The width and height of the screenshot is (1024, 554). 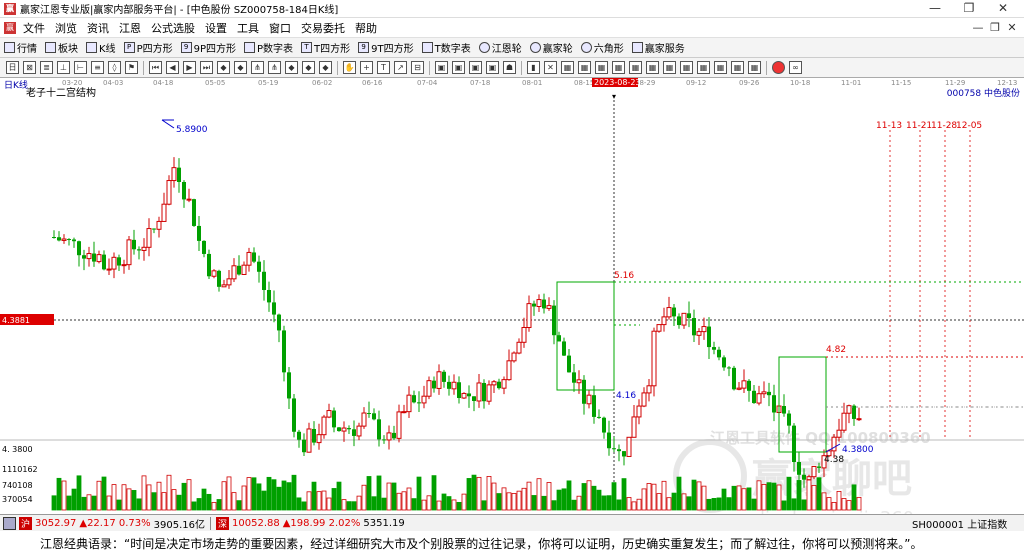 What do you see at coordinates (268, 48) in the screenshot?
I see `p-table-button: P数字表` at bounding box center [268, 48].